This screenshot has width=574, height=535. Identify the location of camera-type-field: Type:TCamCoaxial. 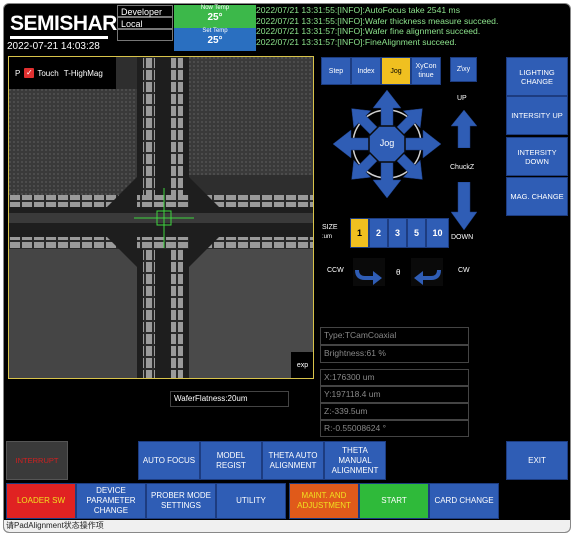
(394, 336).